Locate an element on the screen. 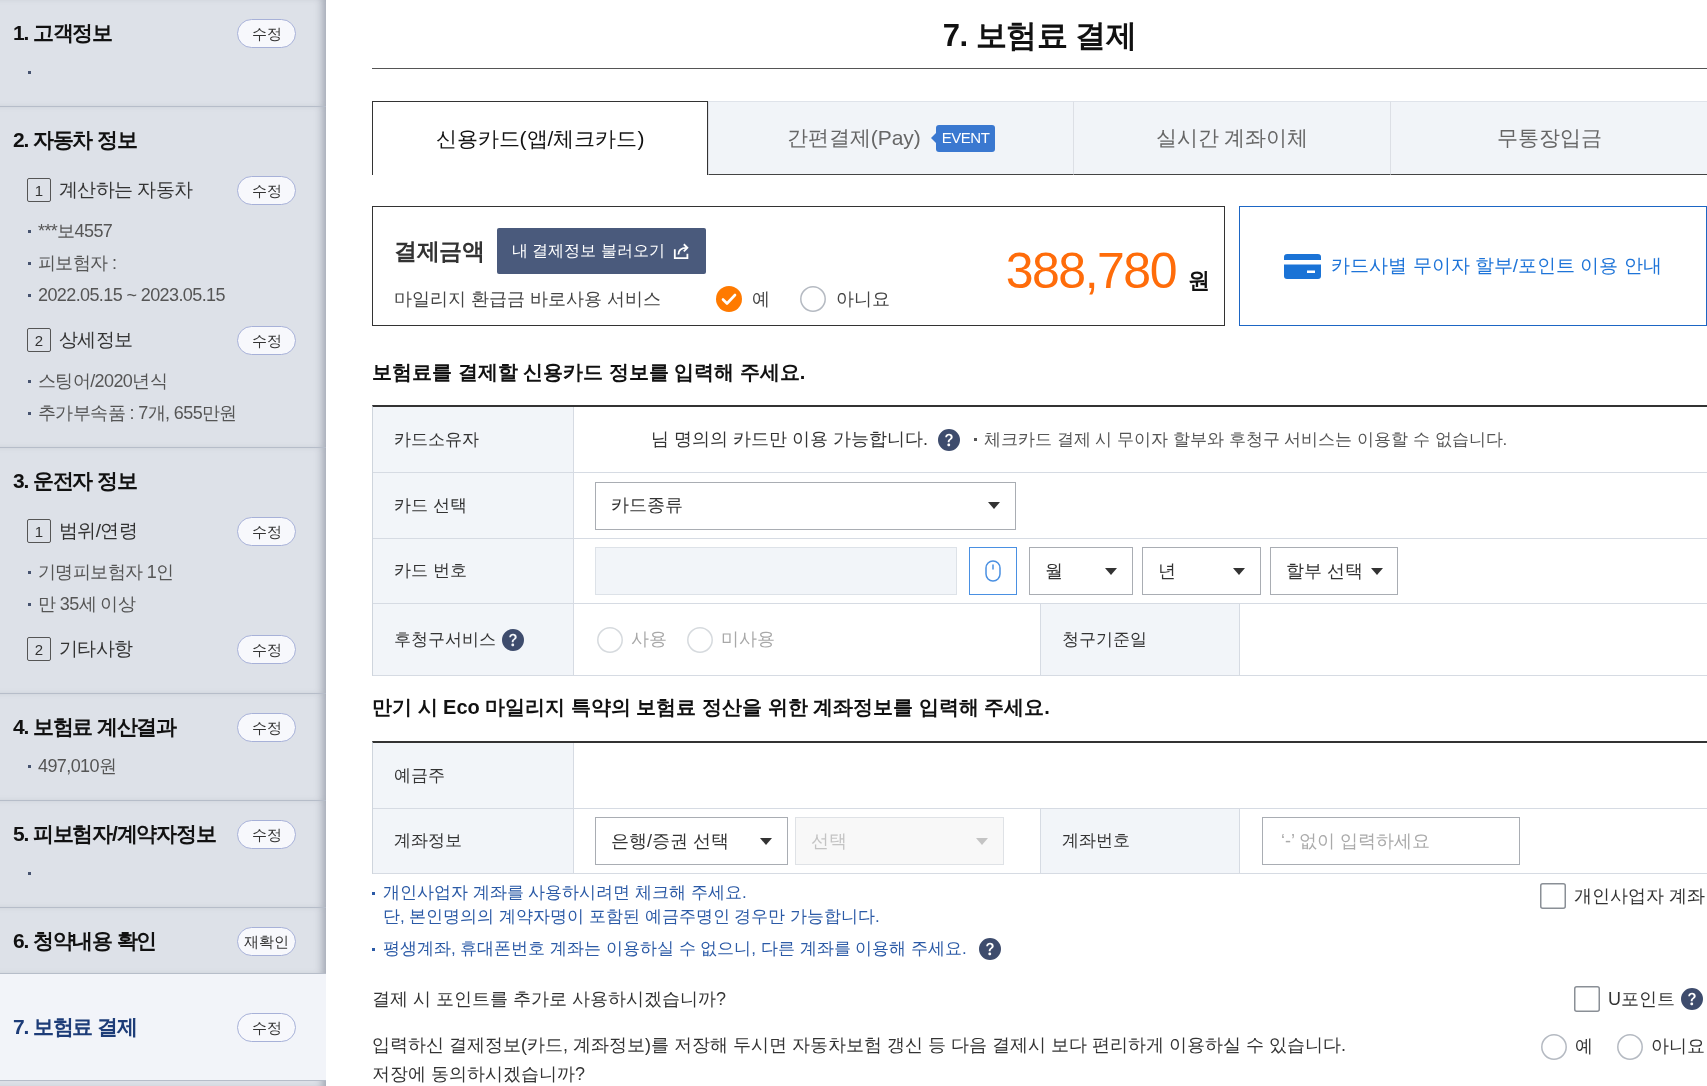  sidebar-section: 5. 피보험자/계약자정보 수정 is located at coordinates (163, 854).